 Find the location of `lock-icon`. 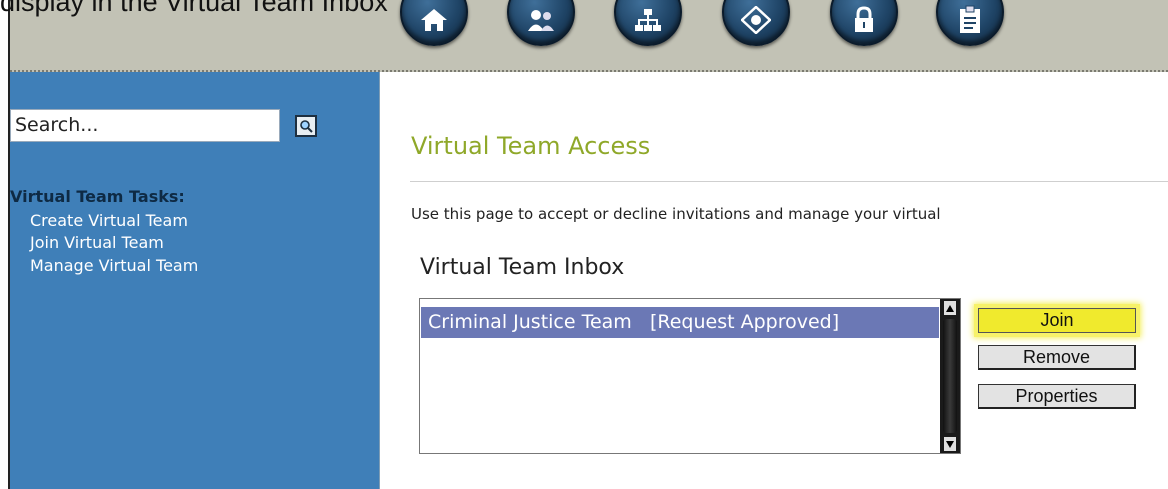

lock-icon is located at coordinates (864, 23).